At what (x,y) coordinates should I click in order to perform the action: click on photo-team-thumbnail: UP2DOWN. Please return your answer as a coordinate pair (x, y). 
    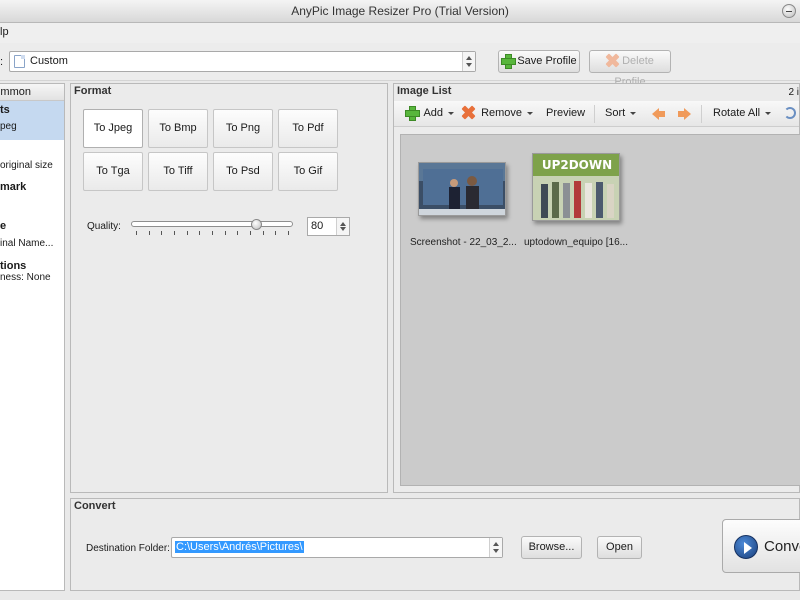
    Looking at the image, I should click on (576, 187).